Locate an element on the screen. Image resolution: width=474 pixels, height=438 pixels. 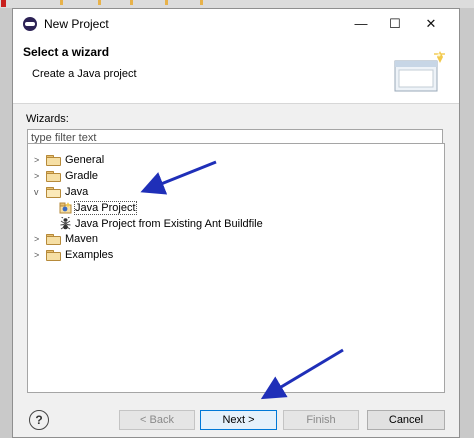
help-icon: ? is located at coordinates (39, 420).